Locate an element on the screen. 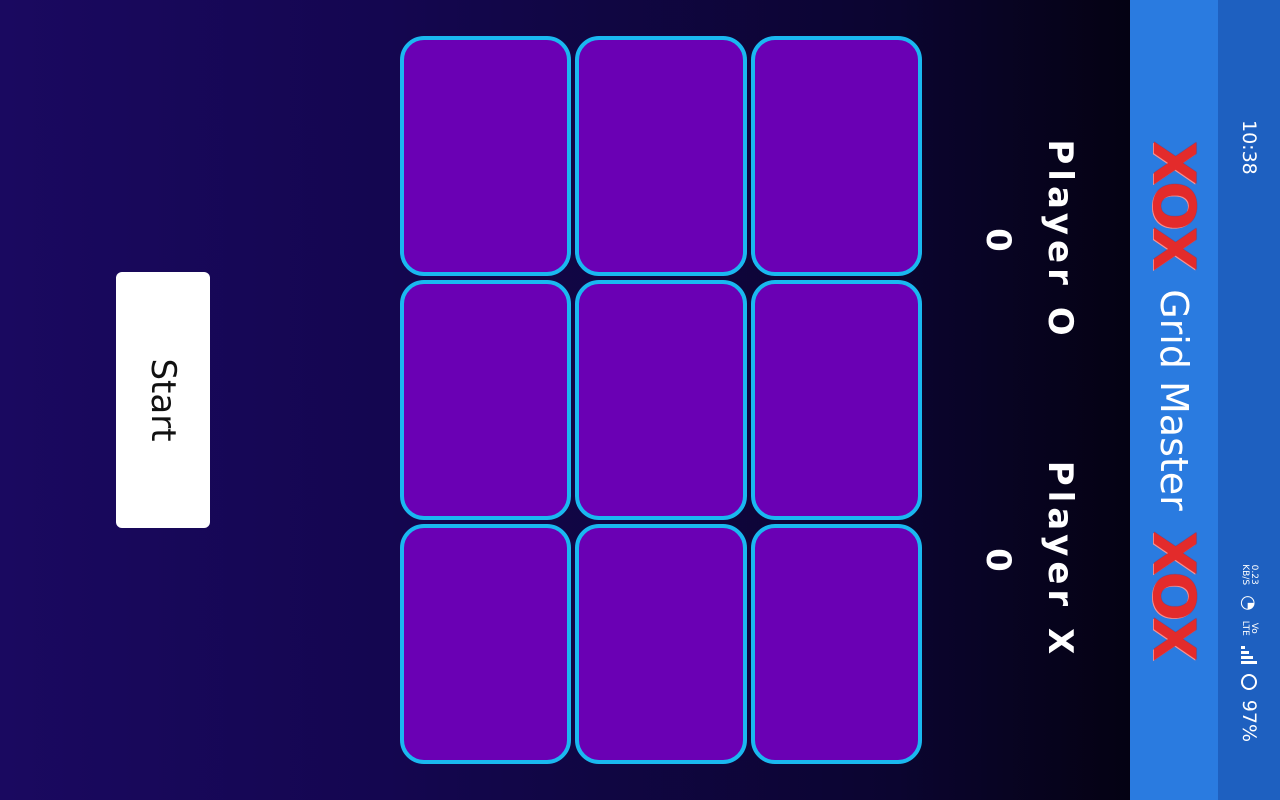 This screenshot has height=800, width=1280. signal-icon is located at coordinates (1249, 654).